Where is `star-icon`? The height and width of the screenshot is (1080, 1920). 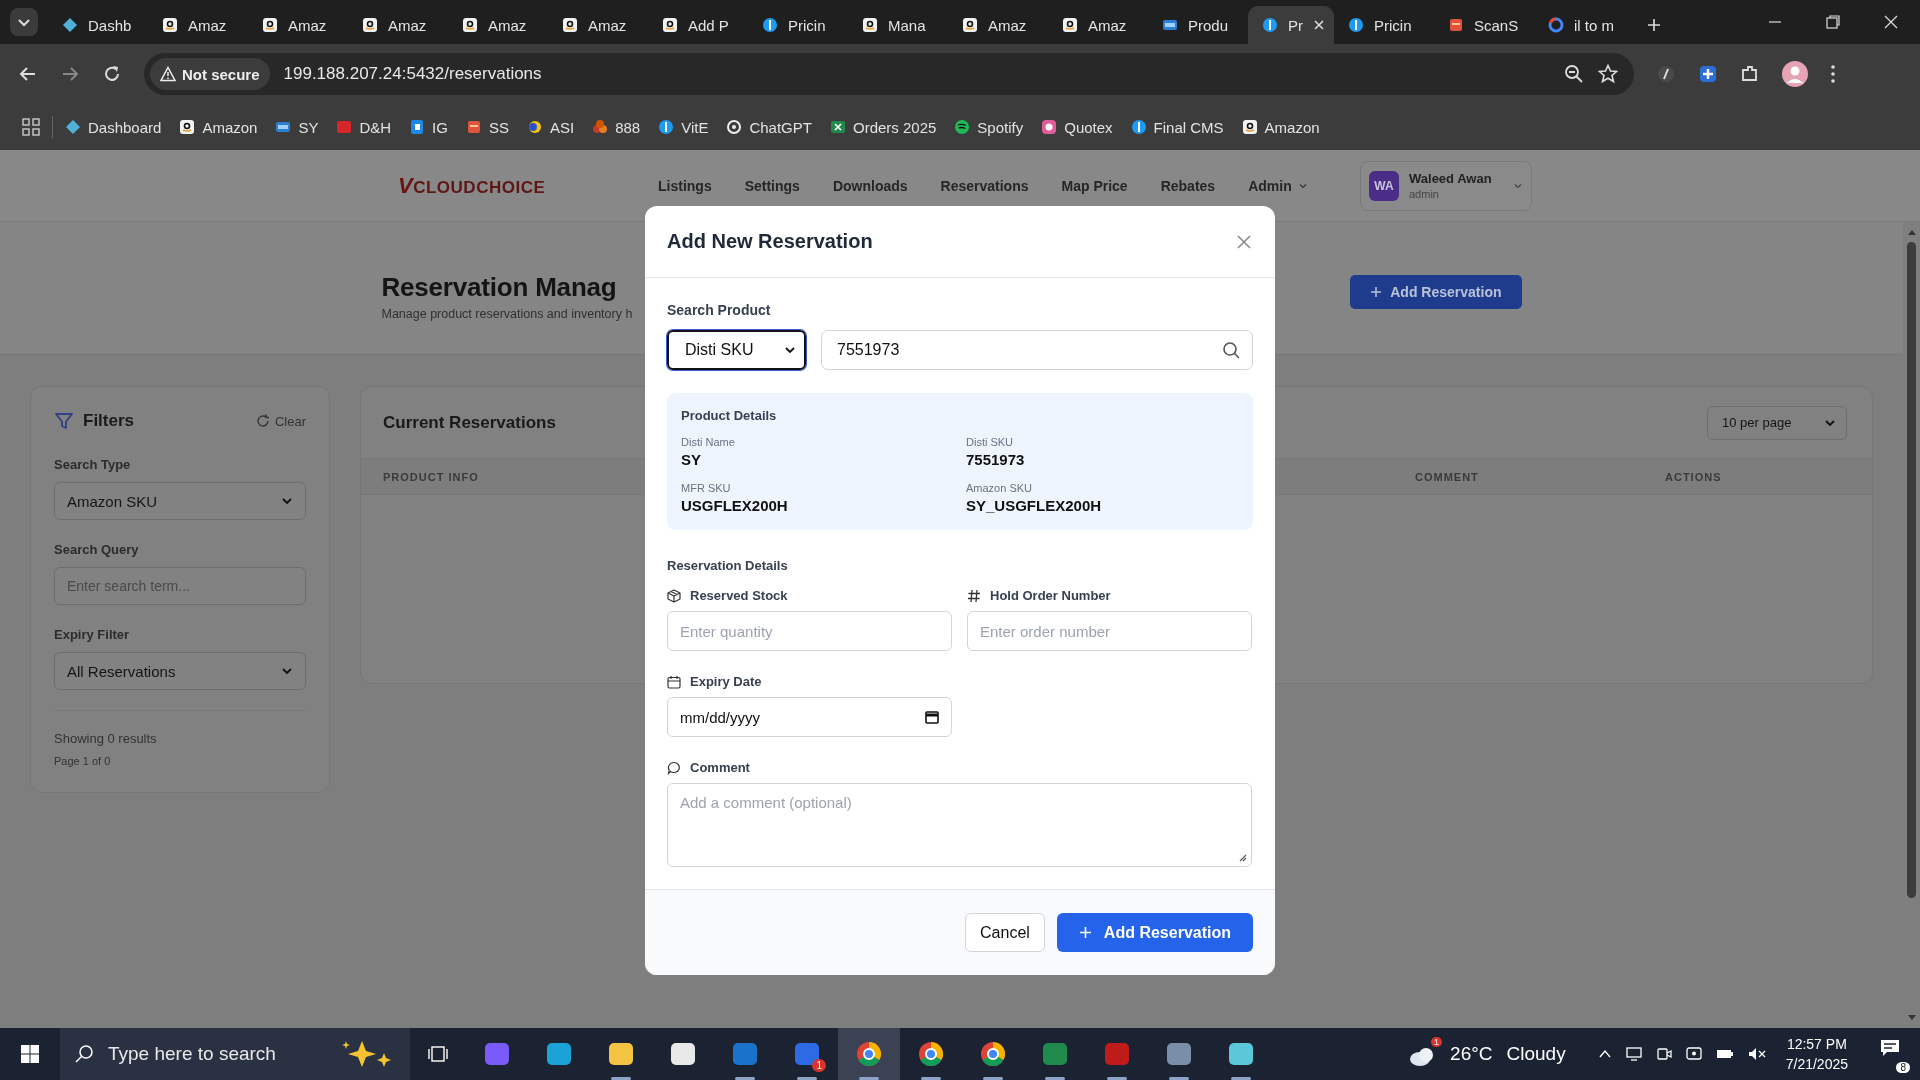 star-icon is located at coordinates (1608, 74).